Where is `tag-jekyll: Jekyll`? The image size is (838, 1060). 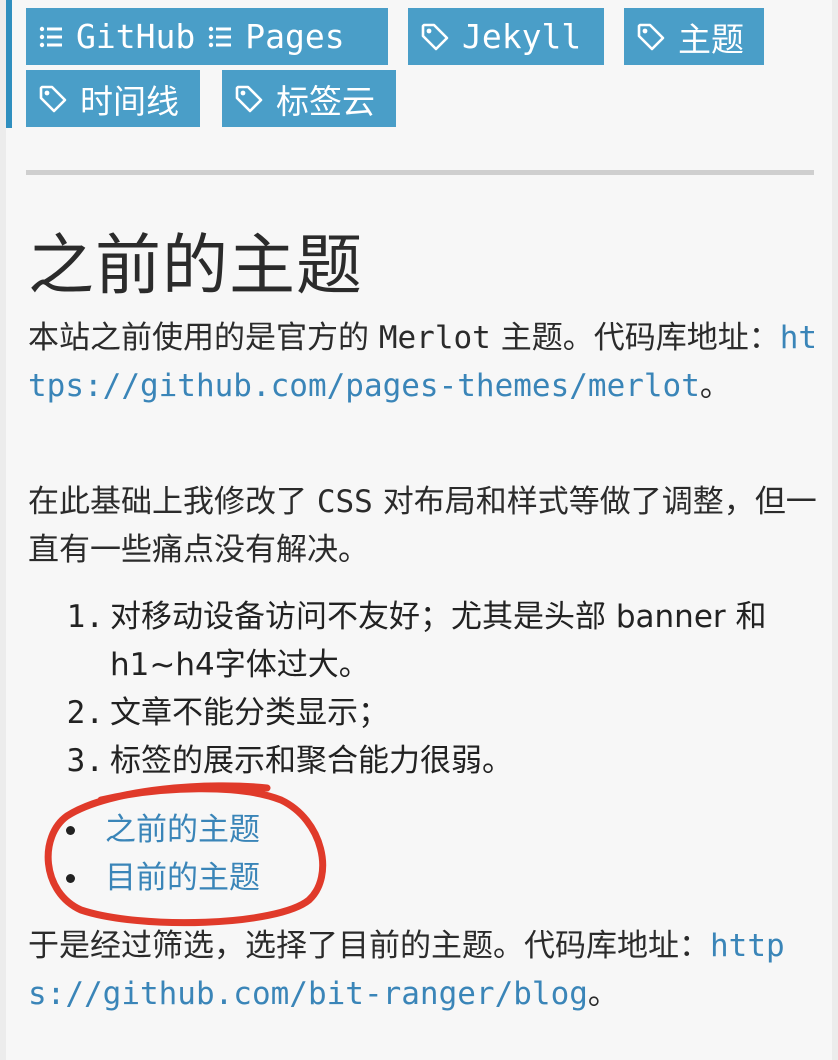
tag-jekyll: Jekyll is located at coordinates (506, 36).